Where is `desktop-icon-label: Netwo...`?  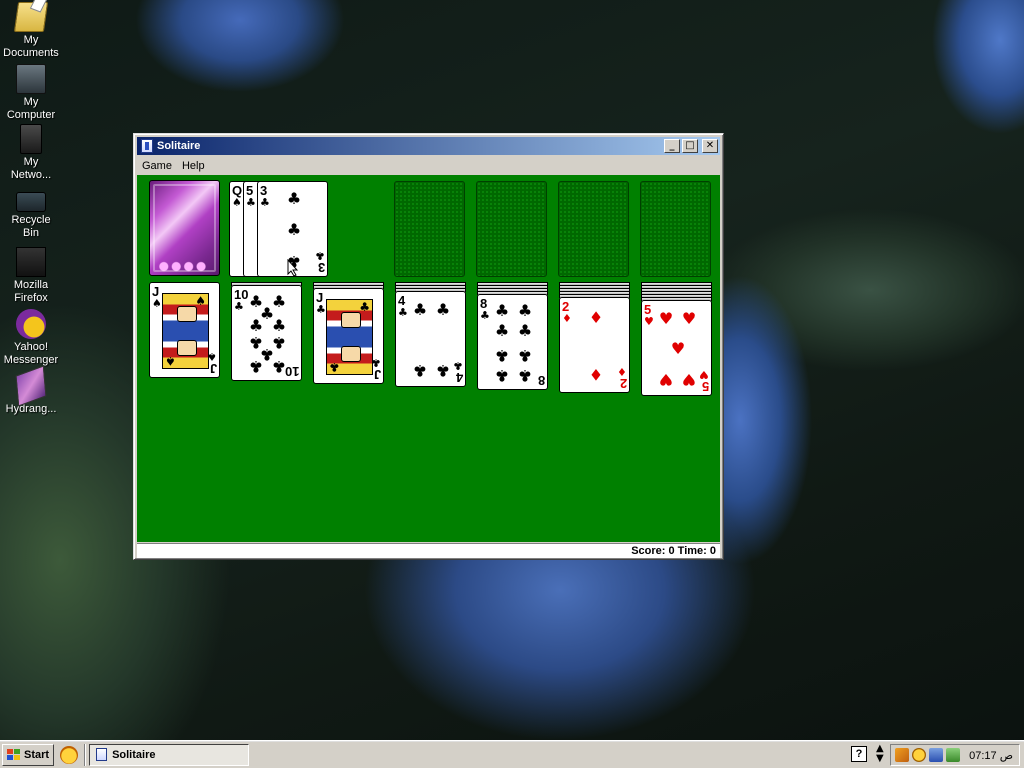
desktop-icon-label: Netwo... is located at coordinates (31, 175).